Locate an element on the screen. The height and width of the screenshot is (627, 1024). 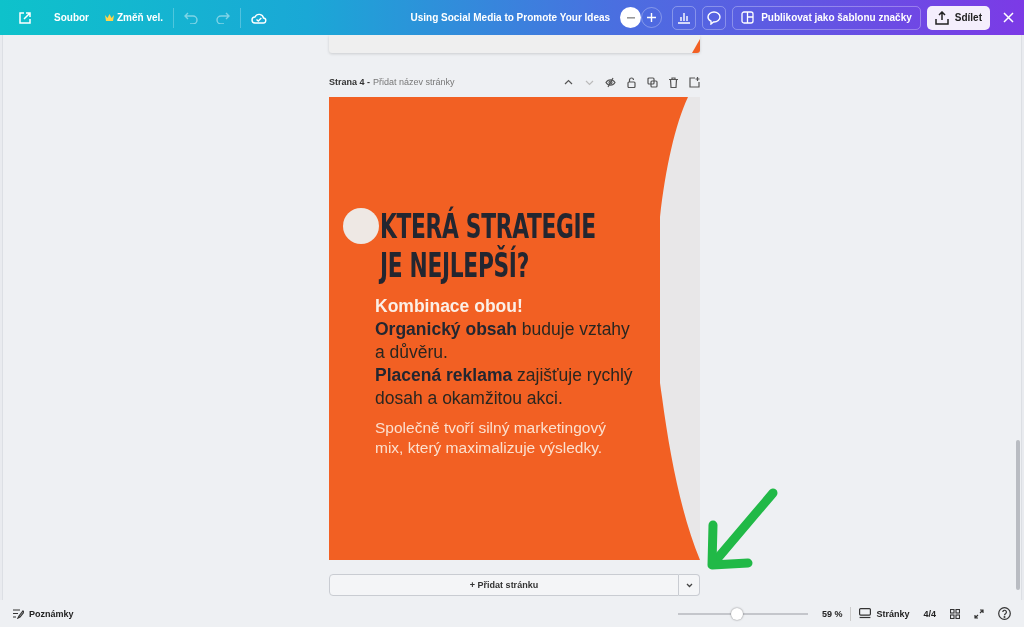
trash-icon is located at coordinates (673, 82).